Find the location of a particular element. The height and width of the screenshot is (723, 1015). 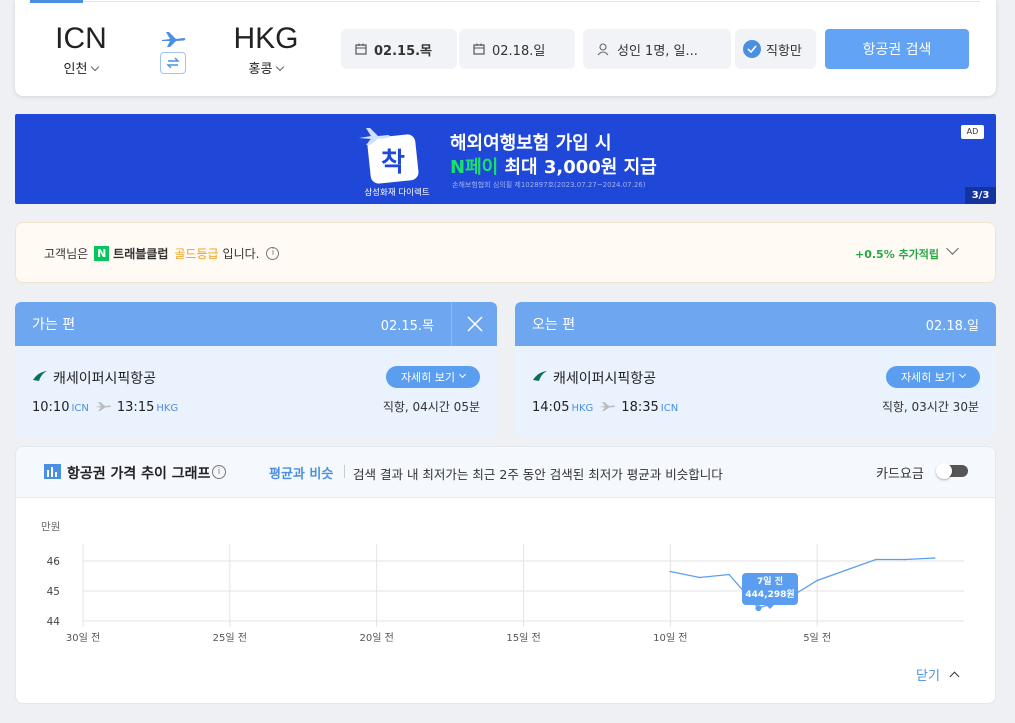

inbound-arrive-time: 18:35 is located at coordinates (640, 407).